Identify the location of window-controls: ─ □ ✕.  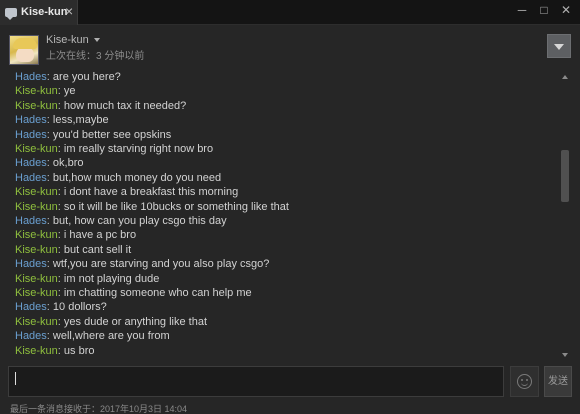
(544, 10).